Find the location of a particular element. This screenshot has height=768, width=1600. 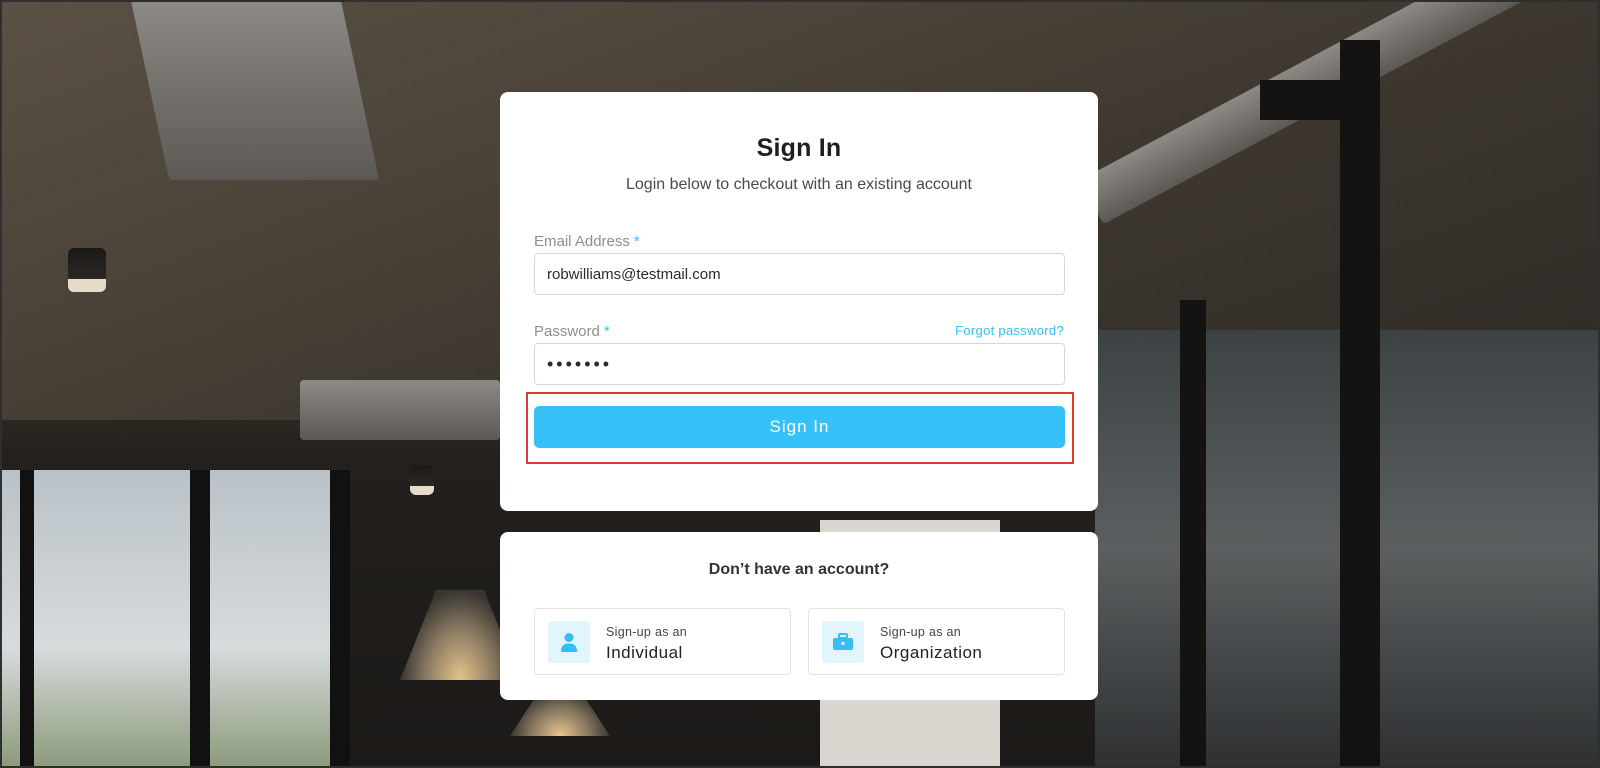

forgot-password-link: Forgot password? is located at coordinates (1009, 330).